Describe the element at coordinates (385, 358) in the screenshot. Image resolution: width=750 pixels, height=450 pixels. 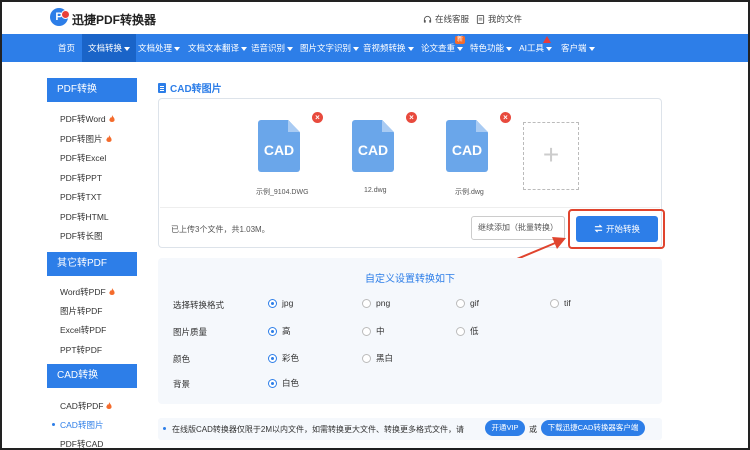
I see `option-label: 黑白` at that location.